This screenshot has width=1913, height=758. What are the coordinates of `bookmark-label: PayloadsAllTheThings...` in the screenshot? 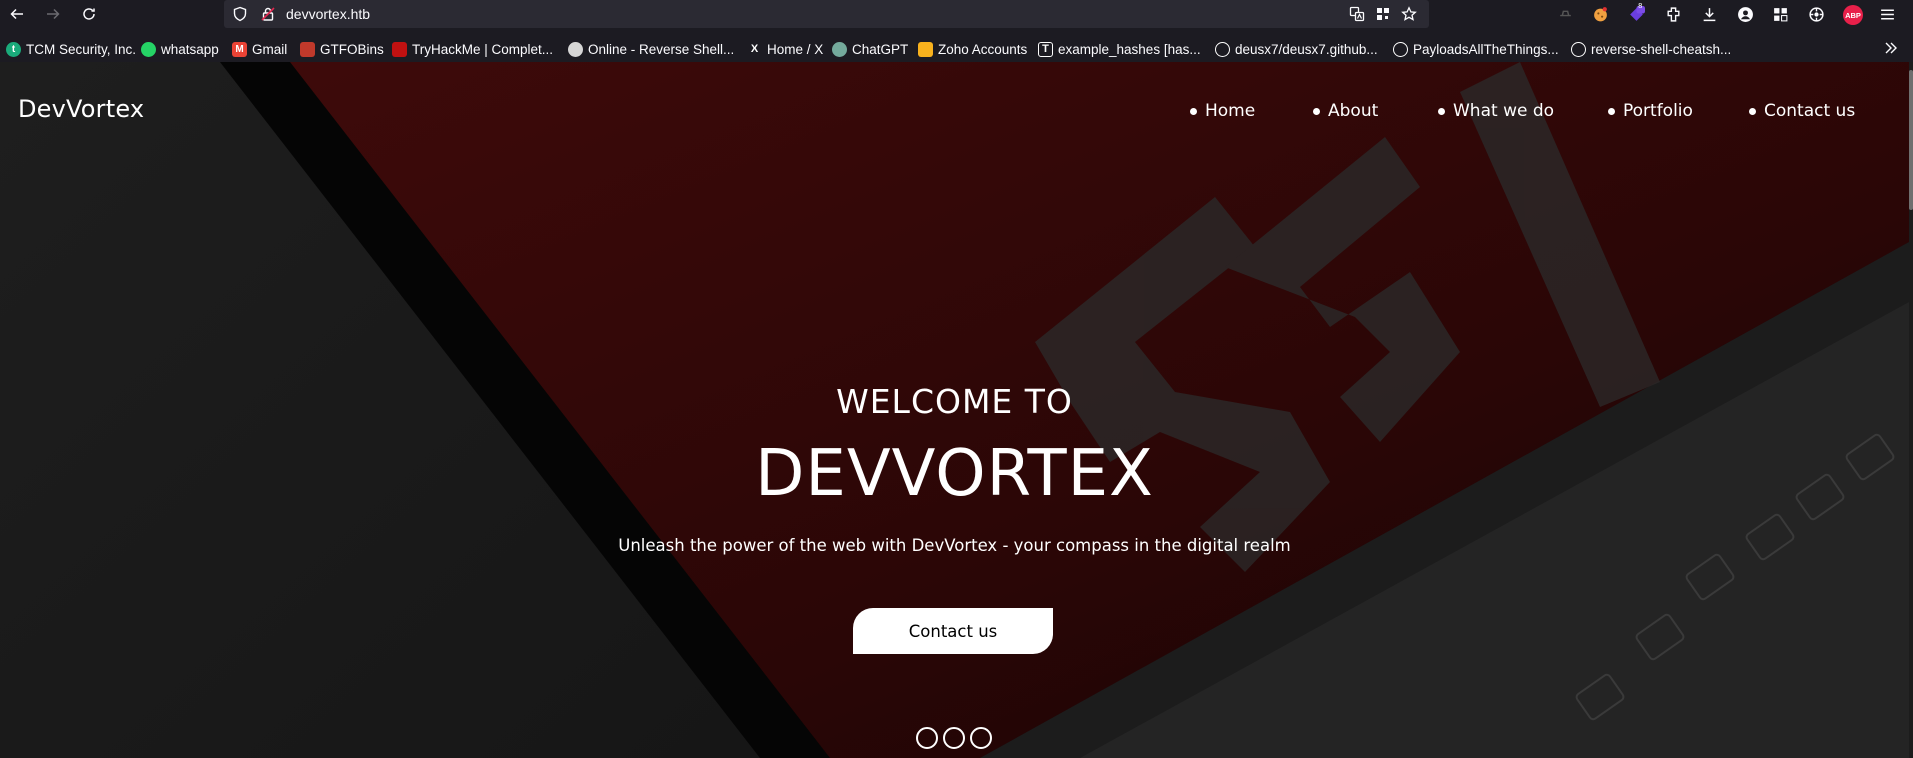 It's located at (1486, 49).